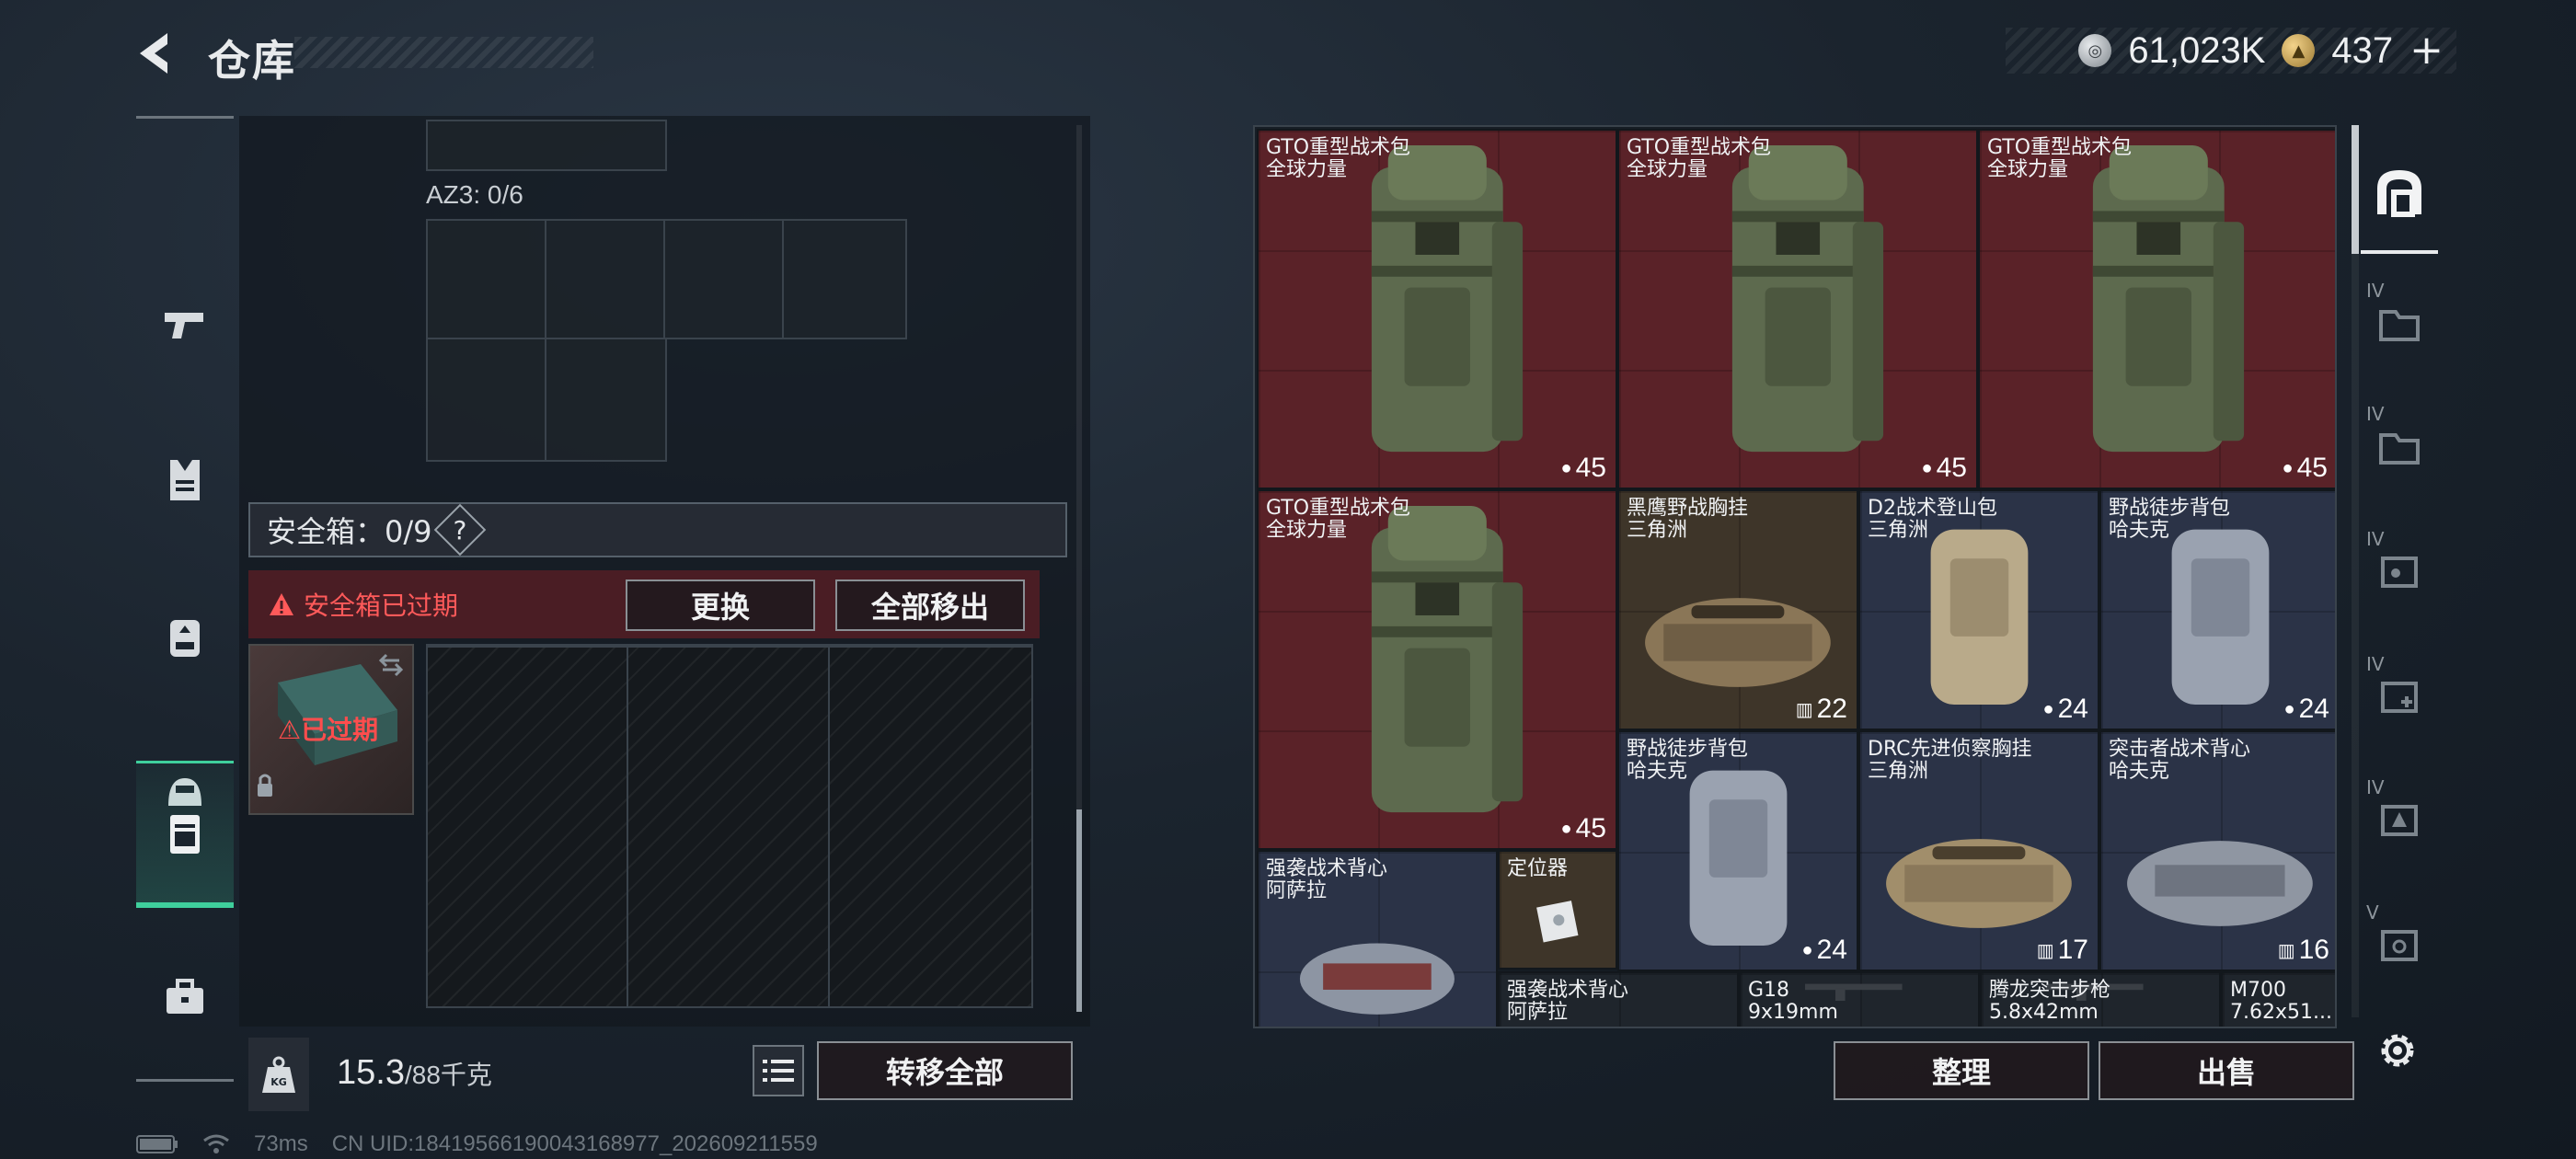  I want to click on tab-level-label: IV, so click(2375, 787).